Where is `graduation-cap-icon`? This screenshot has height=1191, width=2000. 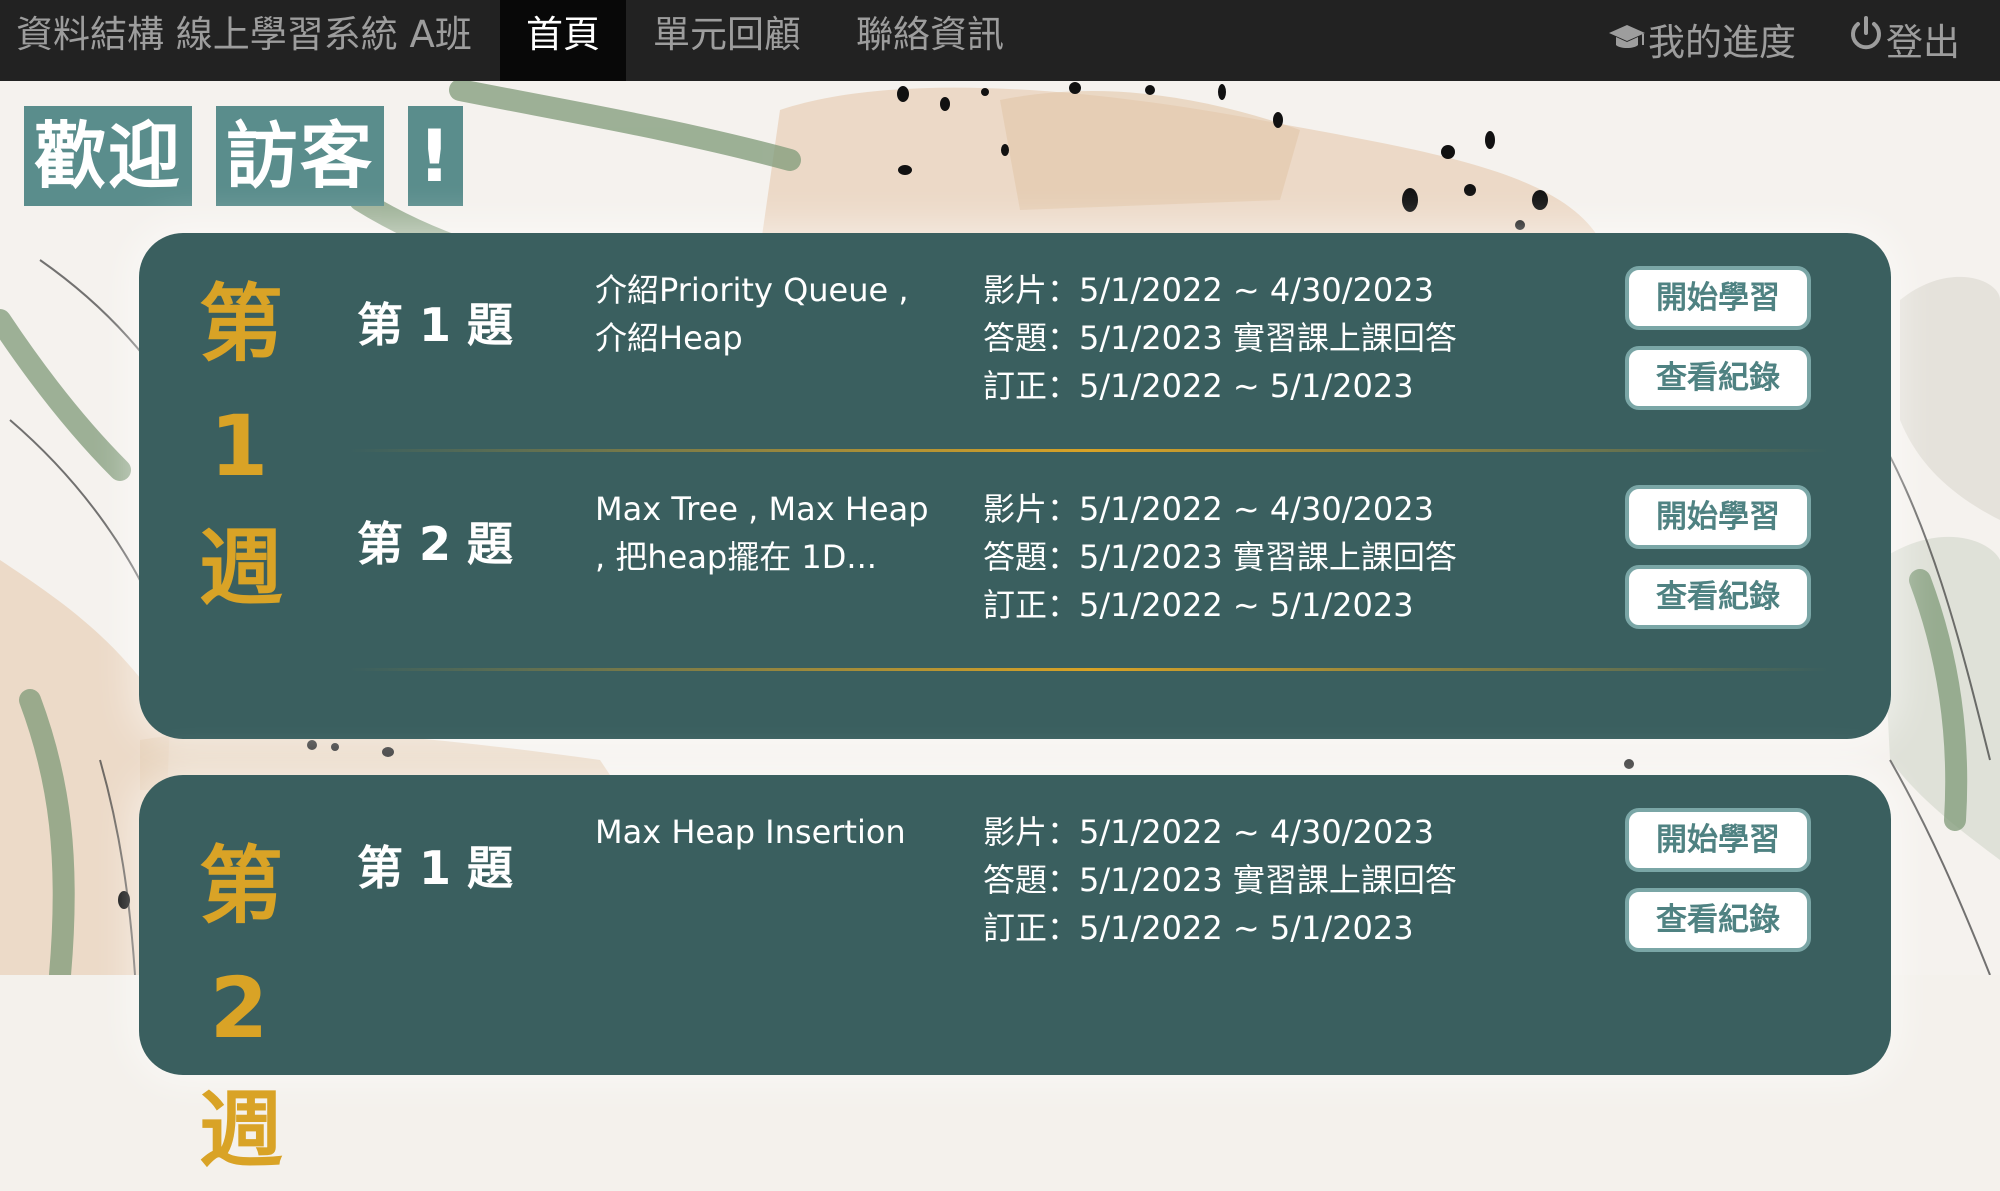 graduation-cap-icon is located at coordinates (1627, 42).